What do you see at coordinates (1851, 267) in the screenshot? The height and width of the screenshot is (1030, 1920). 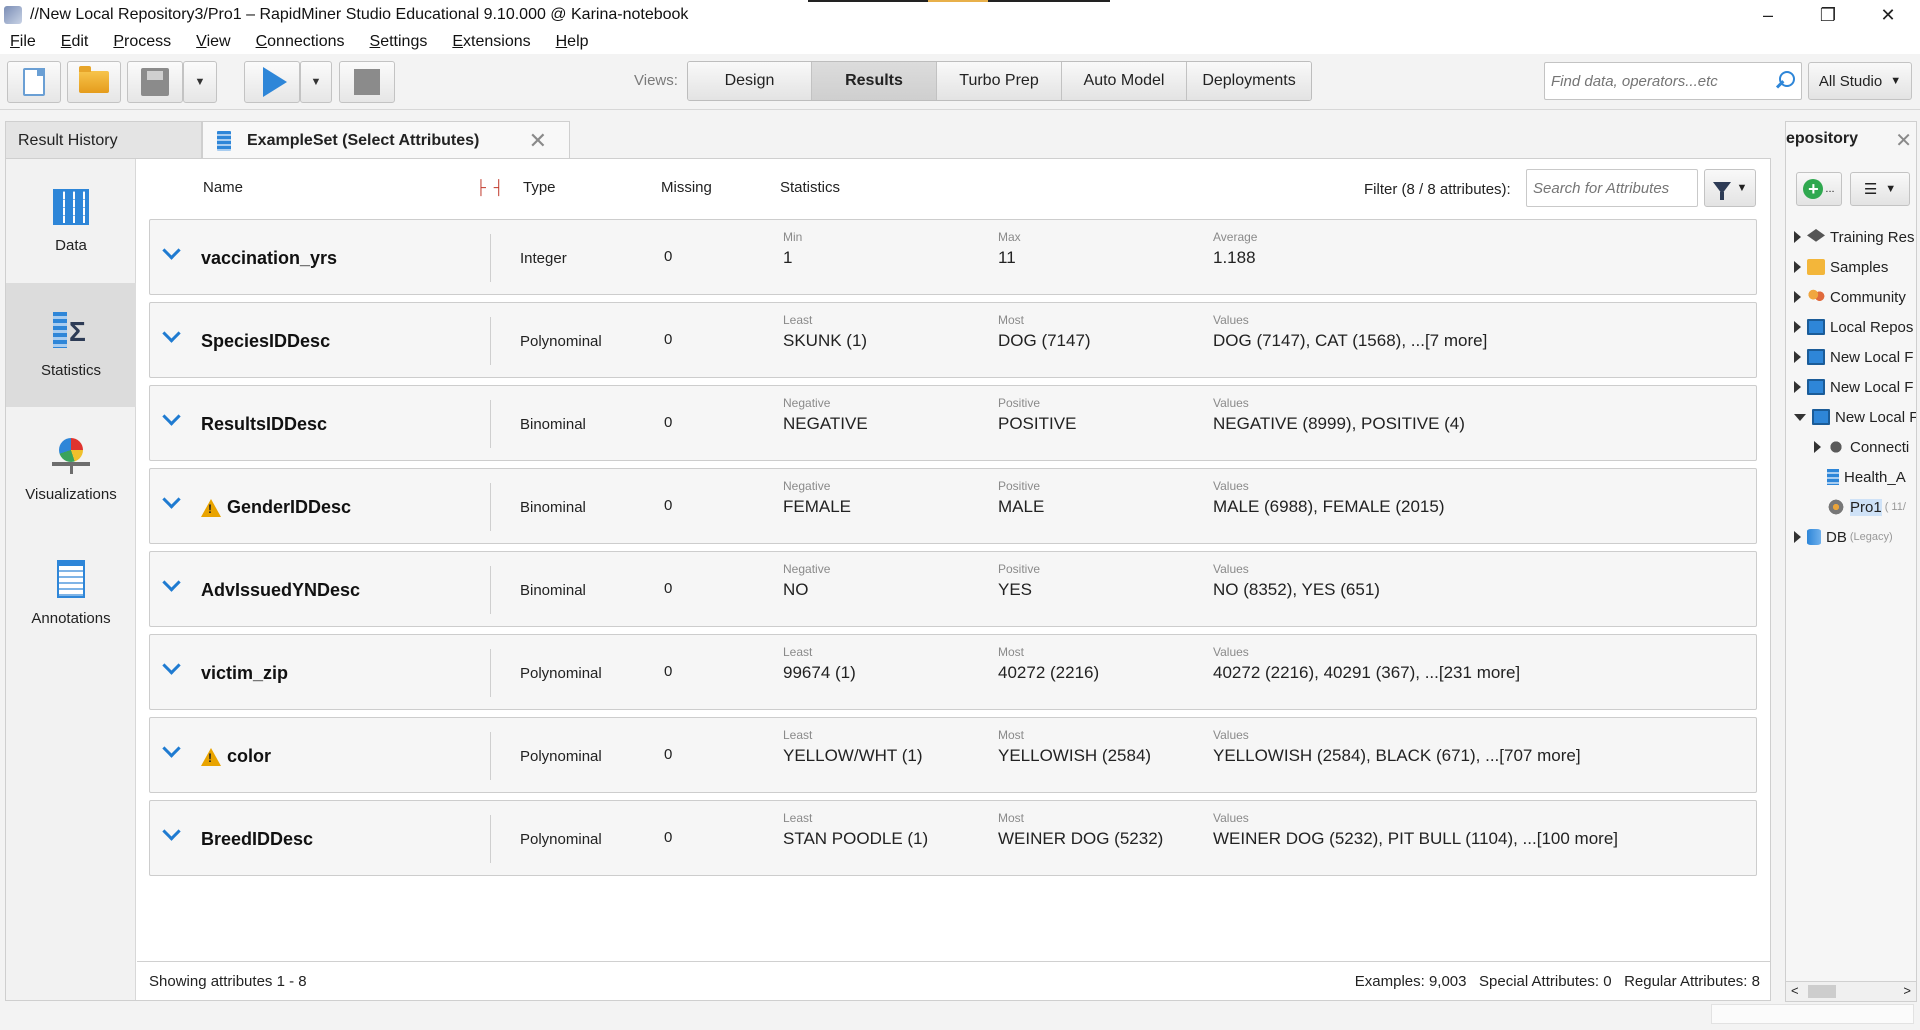 I see `repository-tree-item: Samples` at bounding box center [1851, 267].